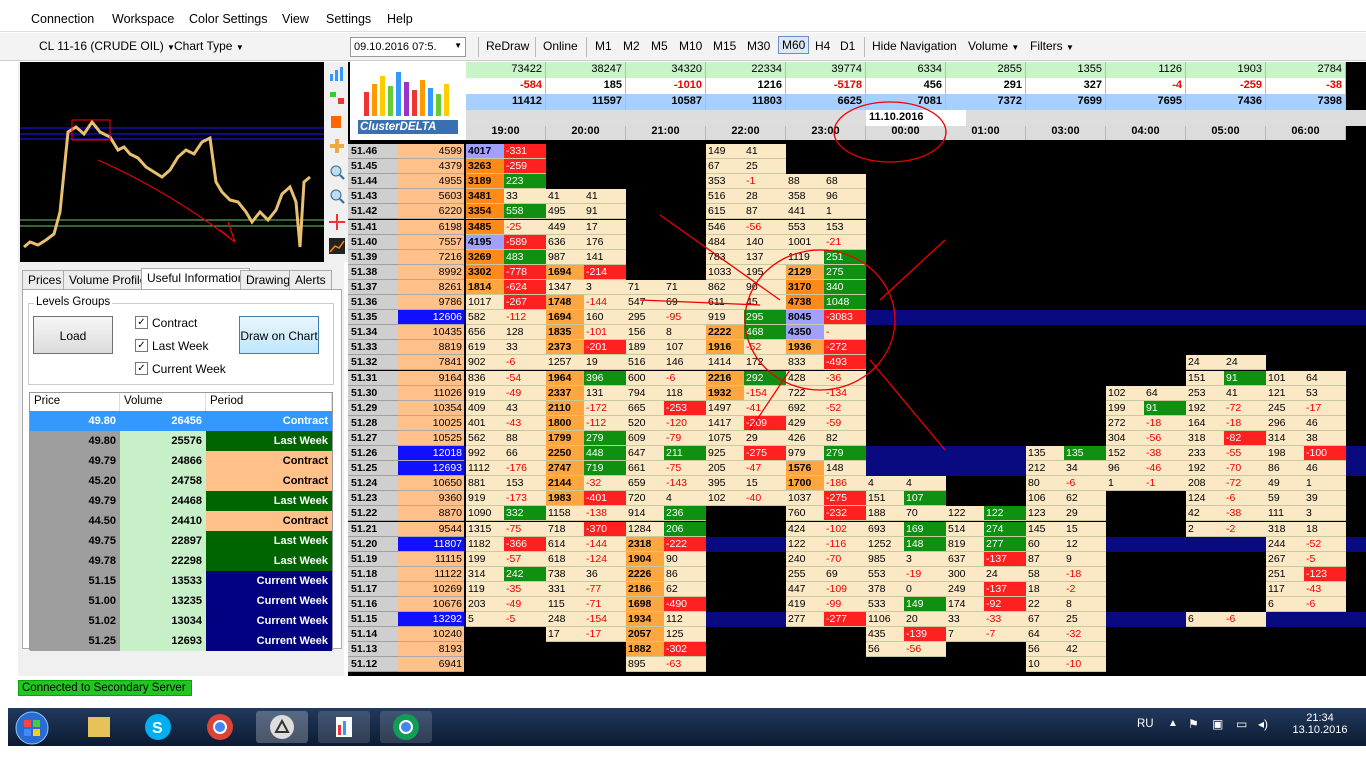 Image resolution: width=1366 pixels, height=768 pixels. Describe the element at coordinates (645, 423) in the screenshot. I see `cell-volume: 520` at that location.